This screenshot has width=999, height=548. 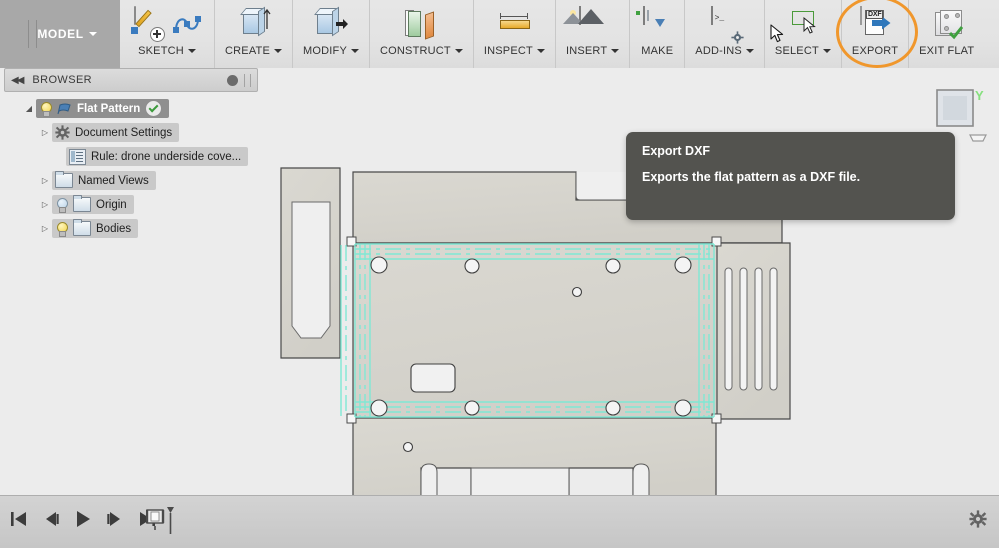 What do you see at coordinates (116, 132) in the screenshot?
I see `tree-chip: Document Settings` at bounding box center [116, 132].